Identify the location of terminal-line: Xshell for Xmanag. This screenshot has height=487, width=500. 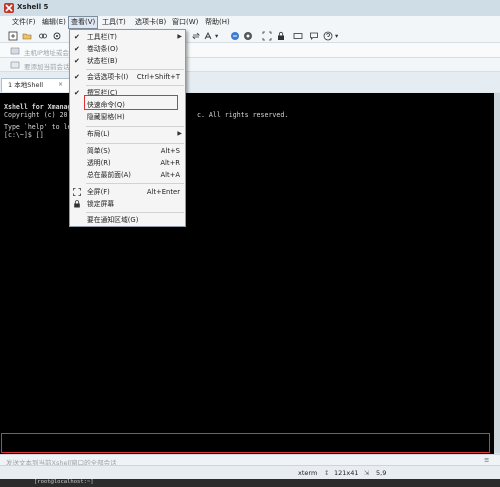
(38, 107).